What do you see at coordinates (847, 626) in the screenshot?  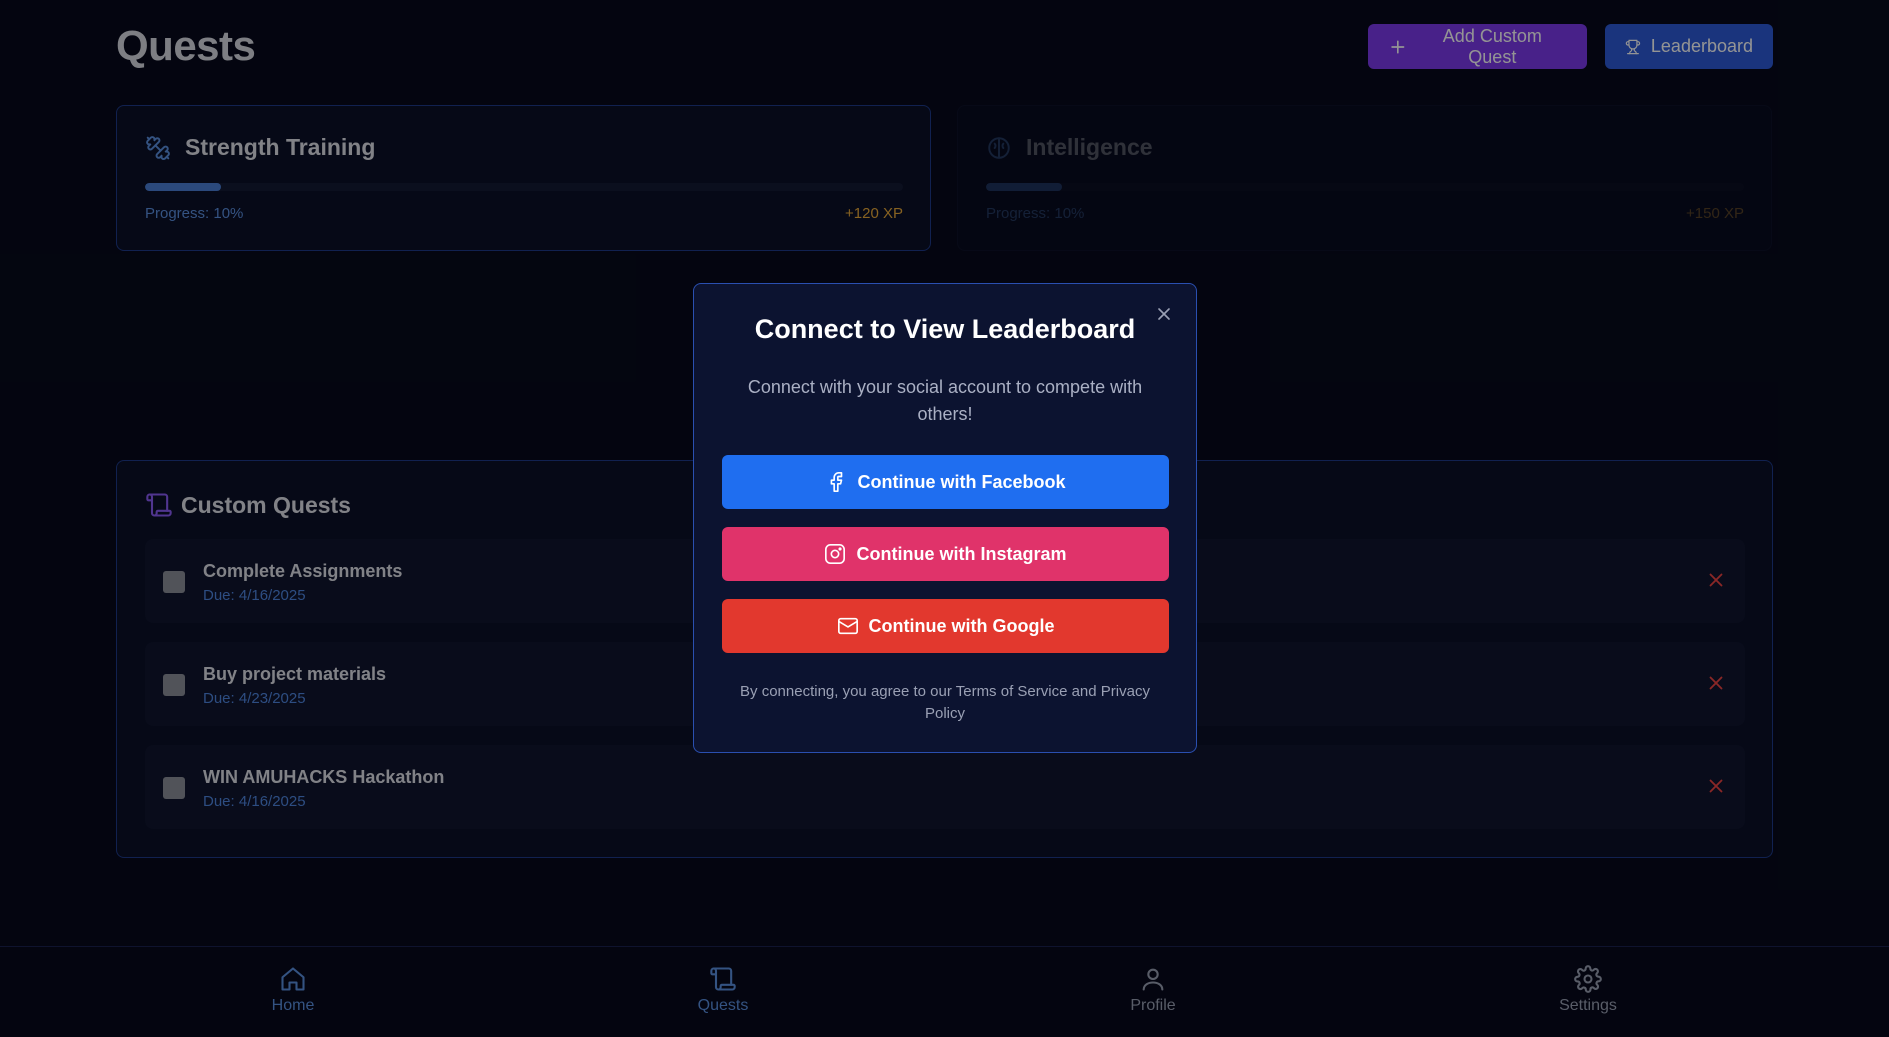 I see `mail-icon` at bounding box center [847, 626].